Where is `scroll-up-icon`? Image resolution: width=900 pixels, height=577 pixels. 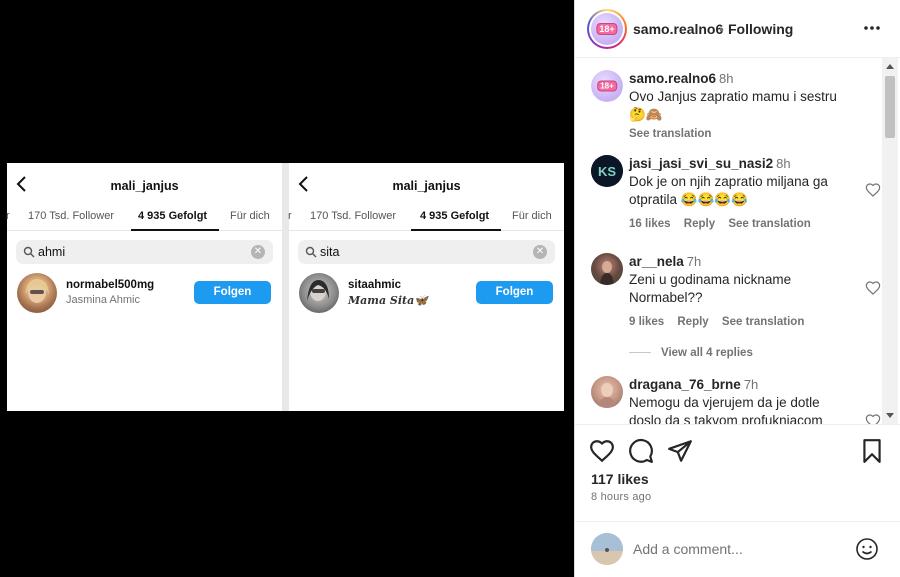
scroll-up-icon is located at coordinates (890, 66).